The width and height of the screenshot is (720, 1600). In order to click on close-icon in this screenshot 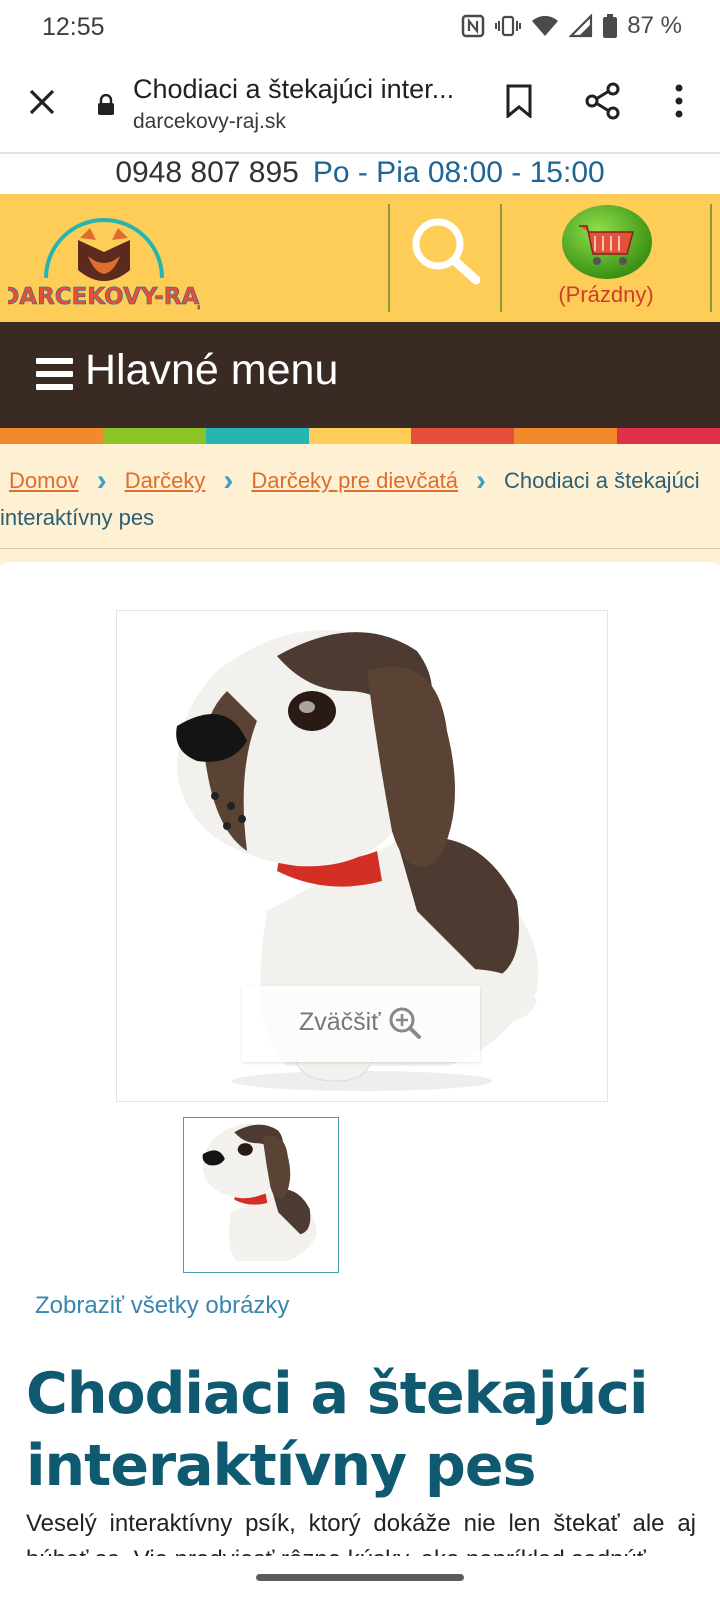, I will do `click(42, 102)`.